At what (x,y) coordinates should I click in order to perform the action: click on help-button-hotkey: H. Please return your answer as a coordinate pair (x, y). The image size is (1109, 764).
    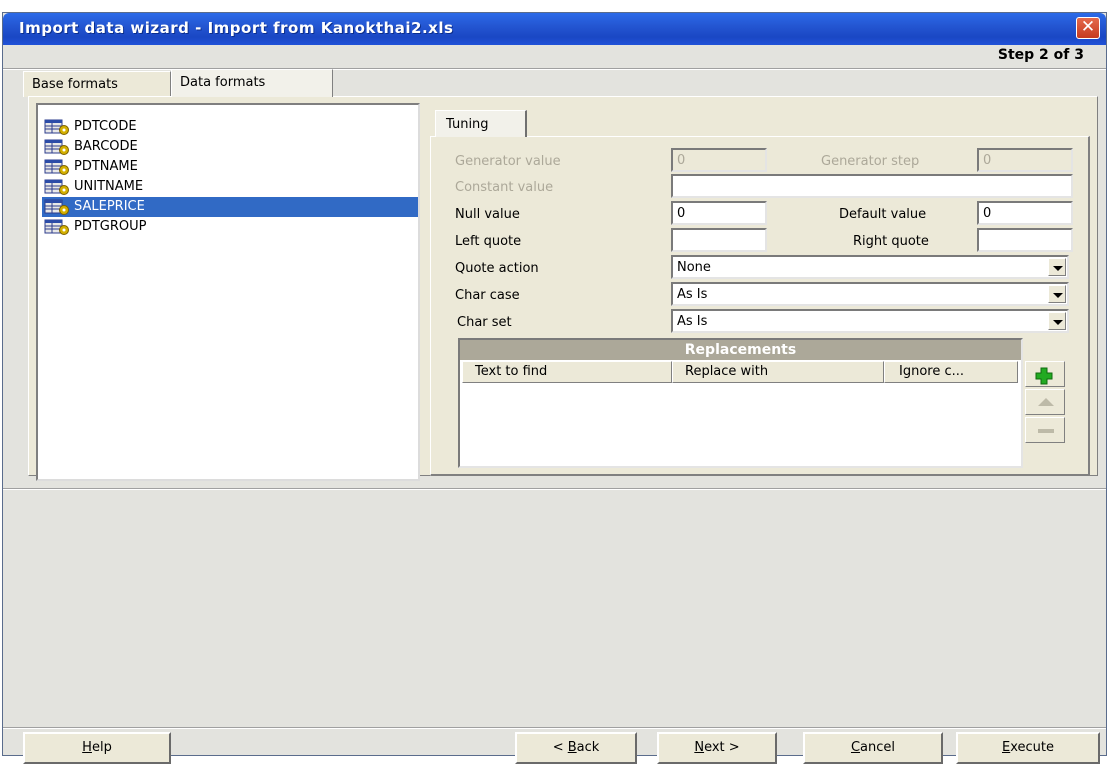
    Looking at the image, I should click on (87, 747).